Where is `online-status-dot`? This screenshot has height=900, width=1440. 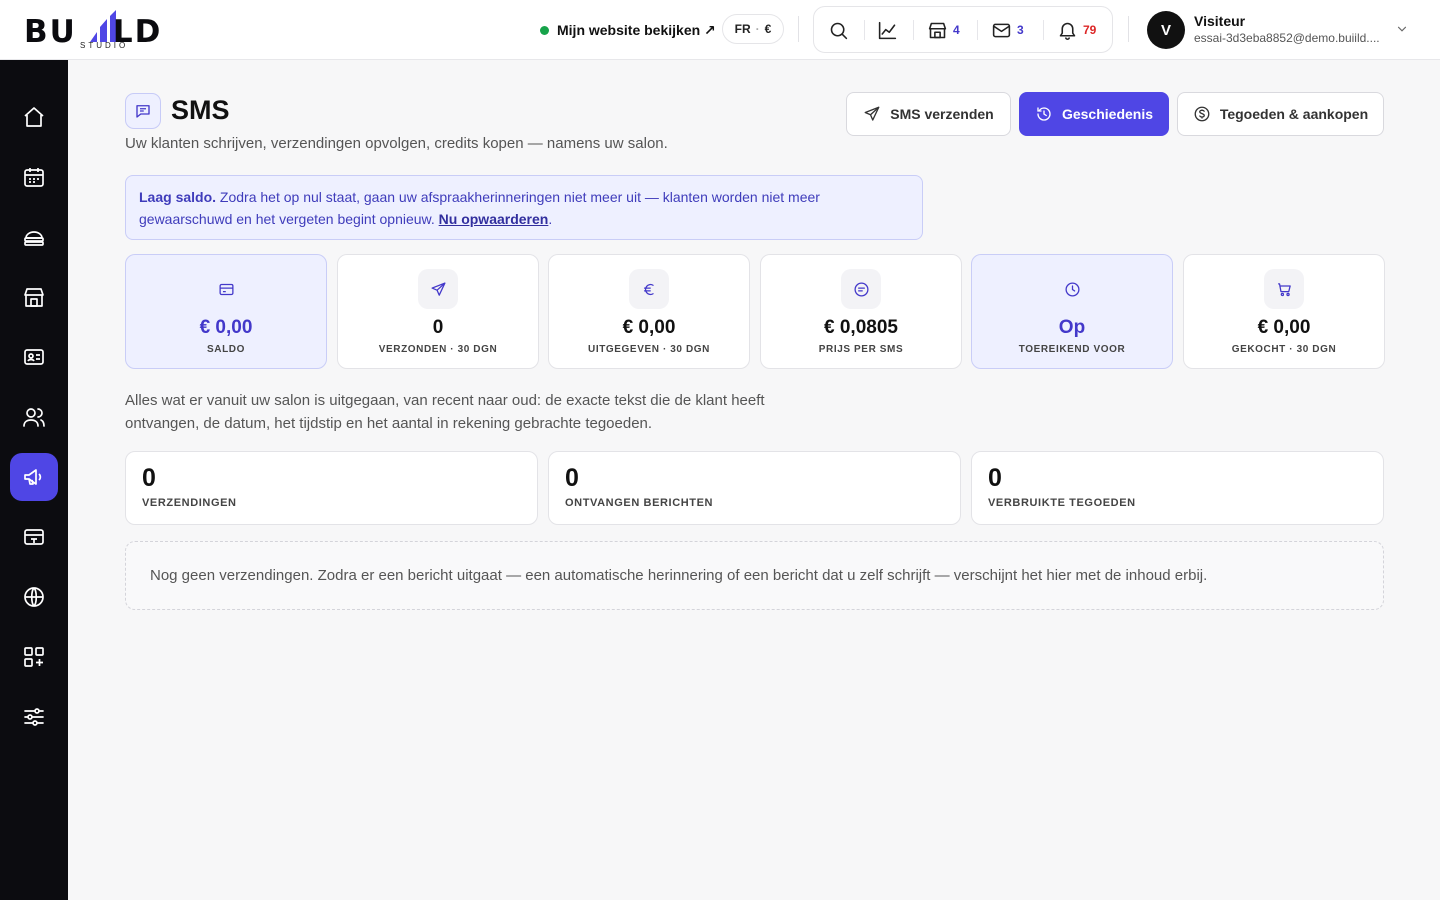 online-status-dot is located at coordinates (544, 30).